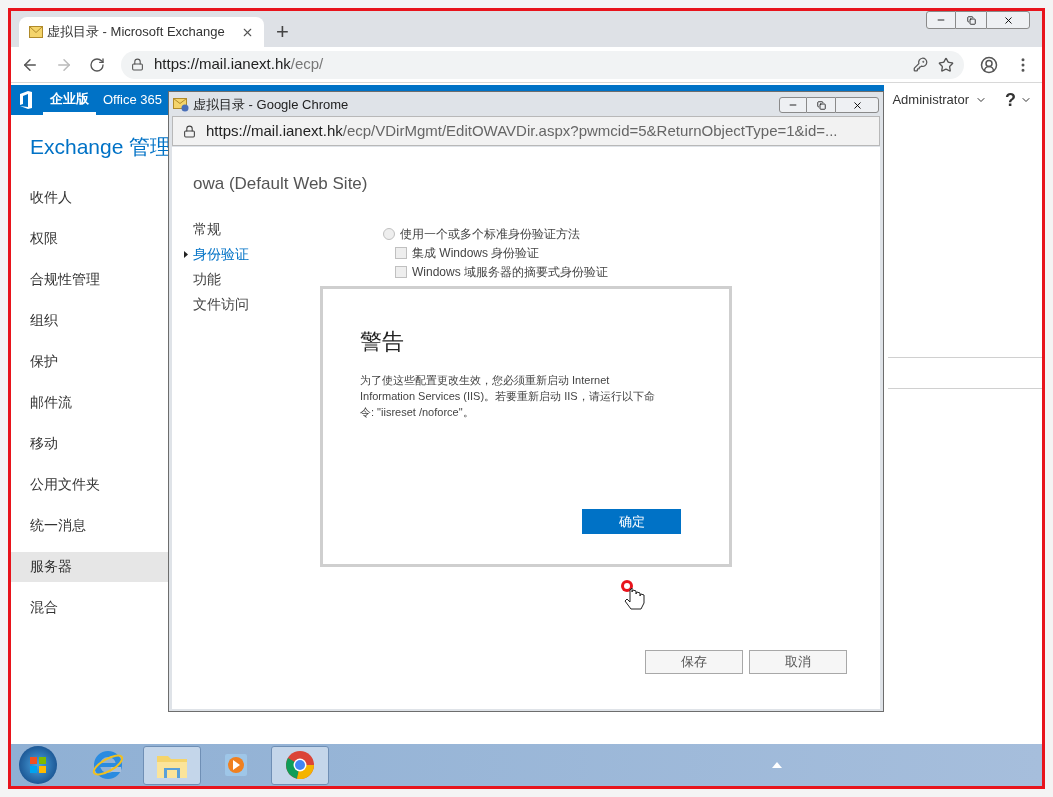  Describe the element at coordinates (946, 64) in the screenshot. I see `bookmark-star-icon` at that location.